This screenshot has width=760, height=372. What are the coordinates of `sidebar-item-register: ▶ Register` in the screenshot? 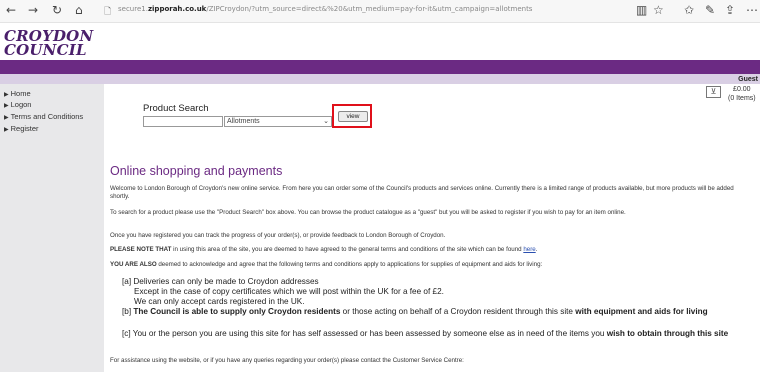 It's located at (21, 128).